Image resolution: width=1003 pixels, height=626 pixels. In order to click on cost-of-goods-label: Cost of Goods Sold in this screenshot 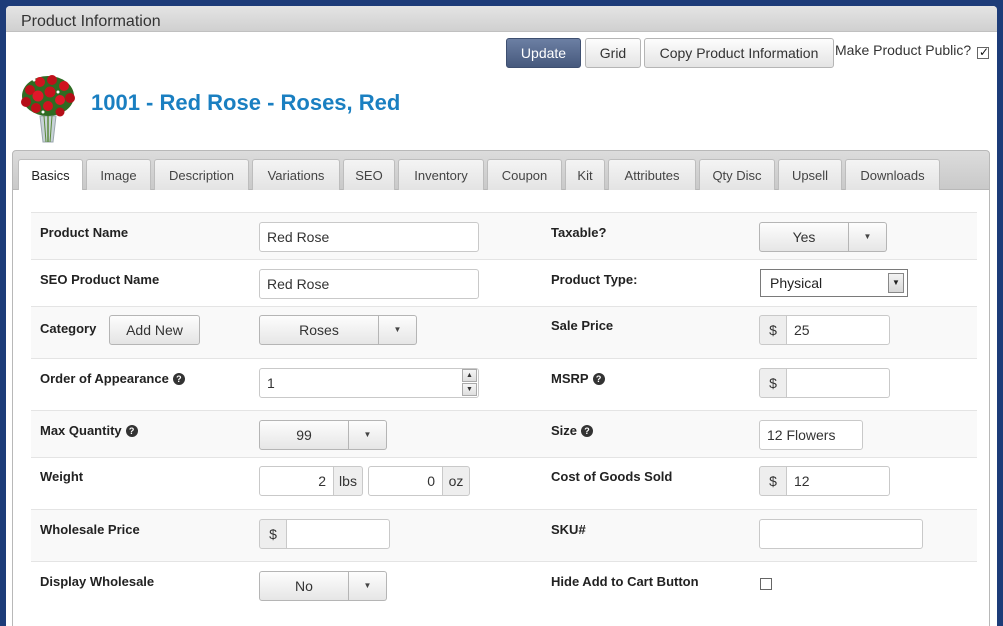, I will do `click(612, 476)`.